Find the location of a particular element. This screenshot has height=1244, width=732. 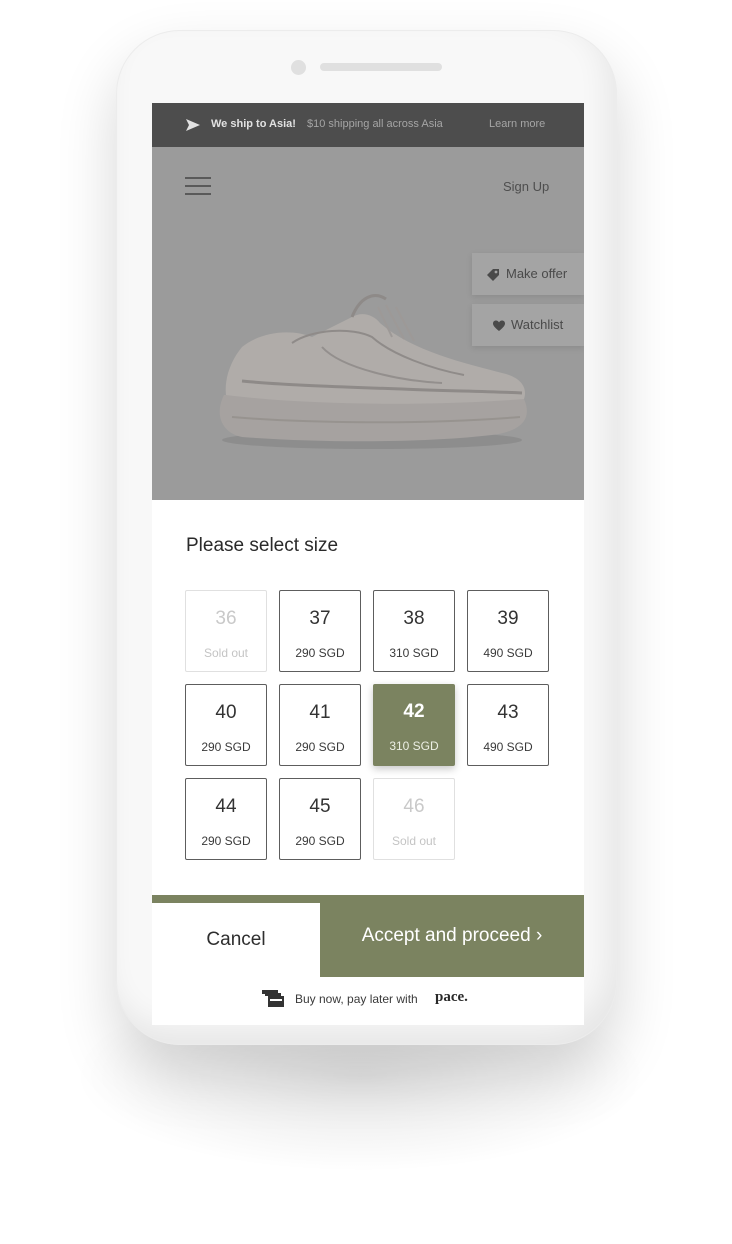

size-number: 36 is located at coordinates (226, 618).